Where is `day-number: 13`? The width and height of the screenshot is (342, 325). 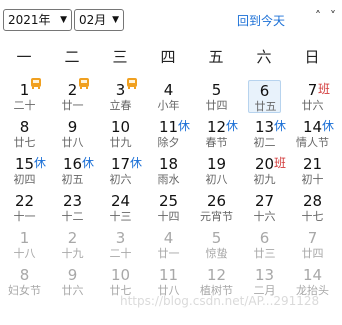
day-number: 13 is located at coordinates (264, 275).